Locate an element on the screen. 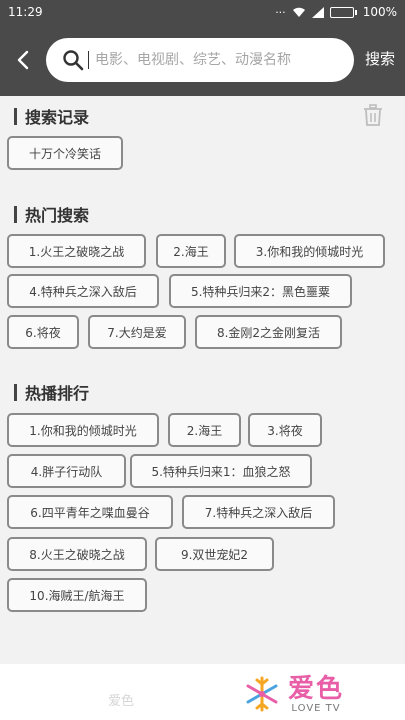 The image size is (405, 720). hot-search-chip: 2.海王 is located at coordinates (191, 251).